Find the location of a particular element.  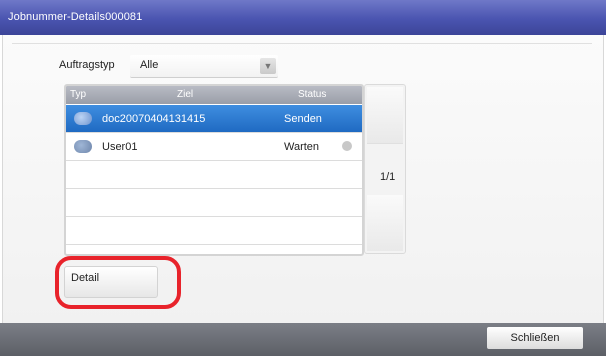

highlight-ring is located at coordinates (118, 282).